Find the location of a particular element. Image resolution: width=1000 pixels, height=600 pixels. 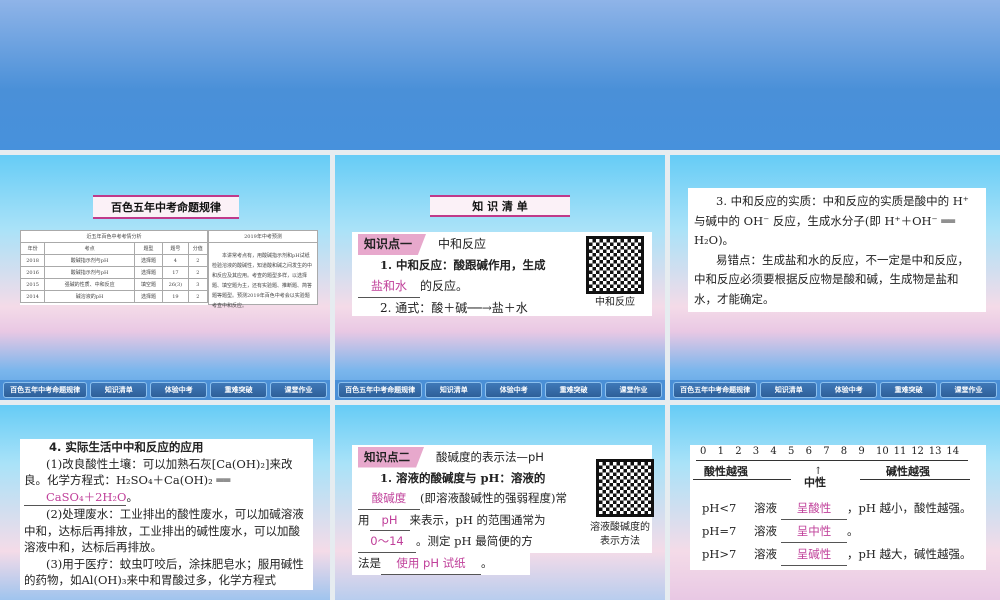

table-cell: 2018 is located at coordinates (32, 260).